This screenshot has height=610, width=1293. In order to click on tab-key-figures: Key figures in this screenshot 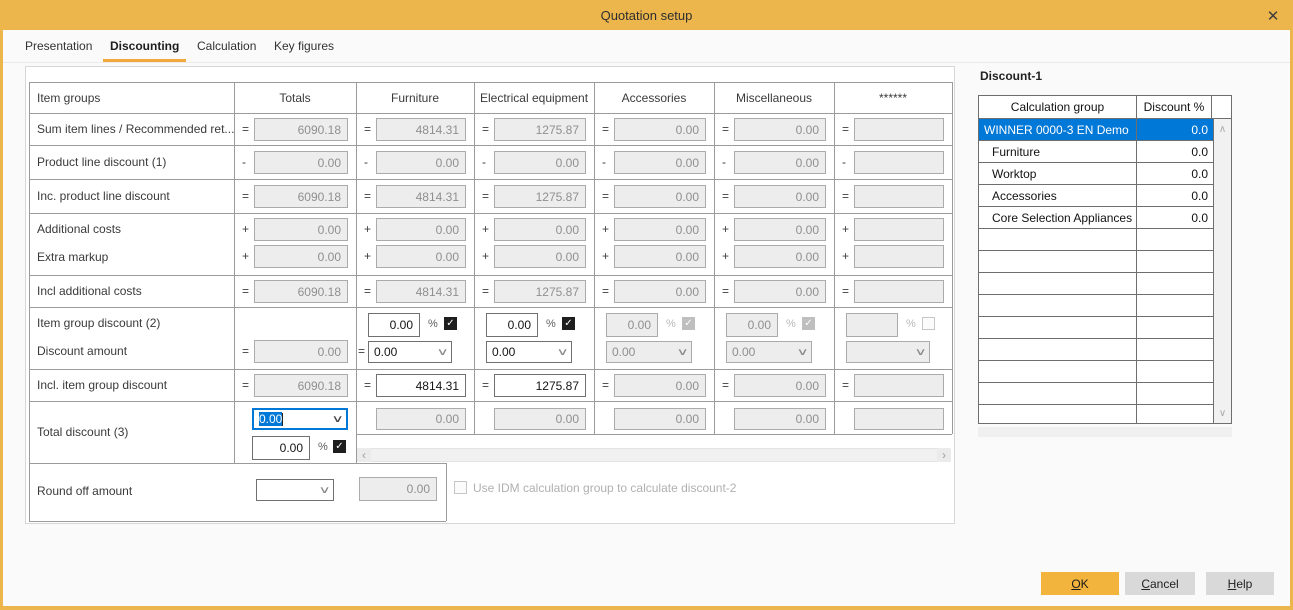, I will do `click(304, 46)`.